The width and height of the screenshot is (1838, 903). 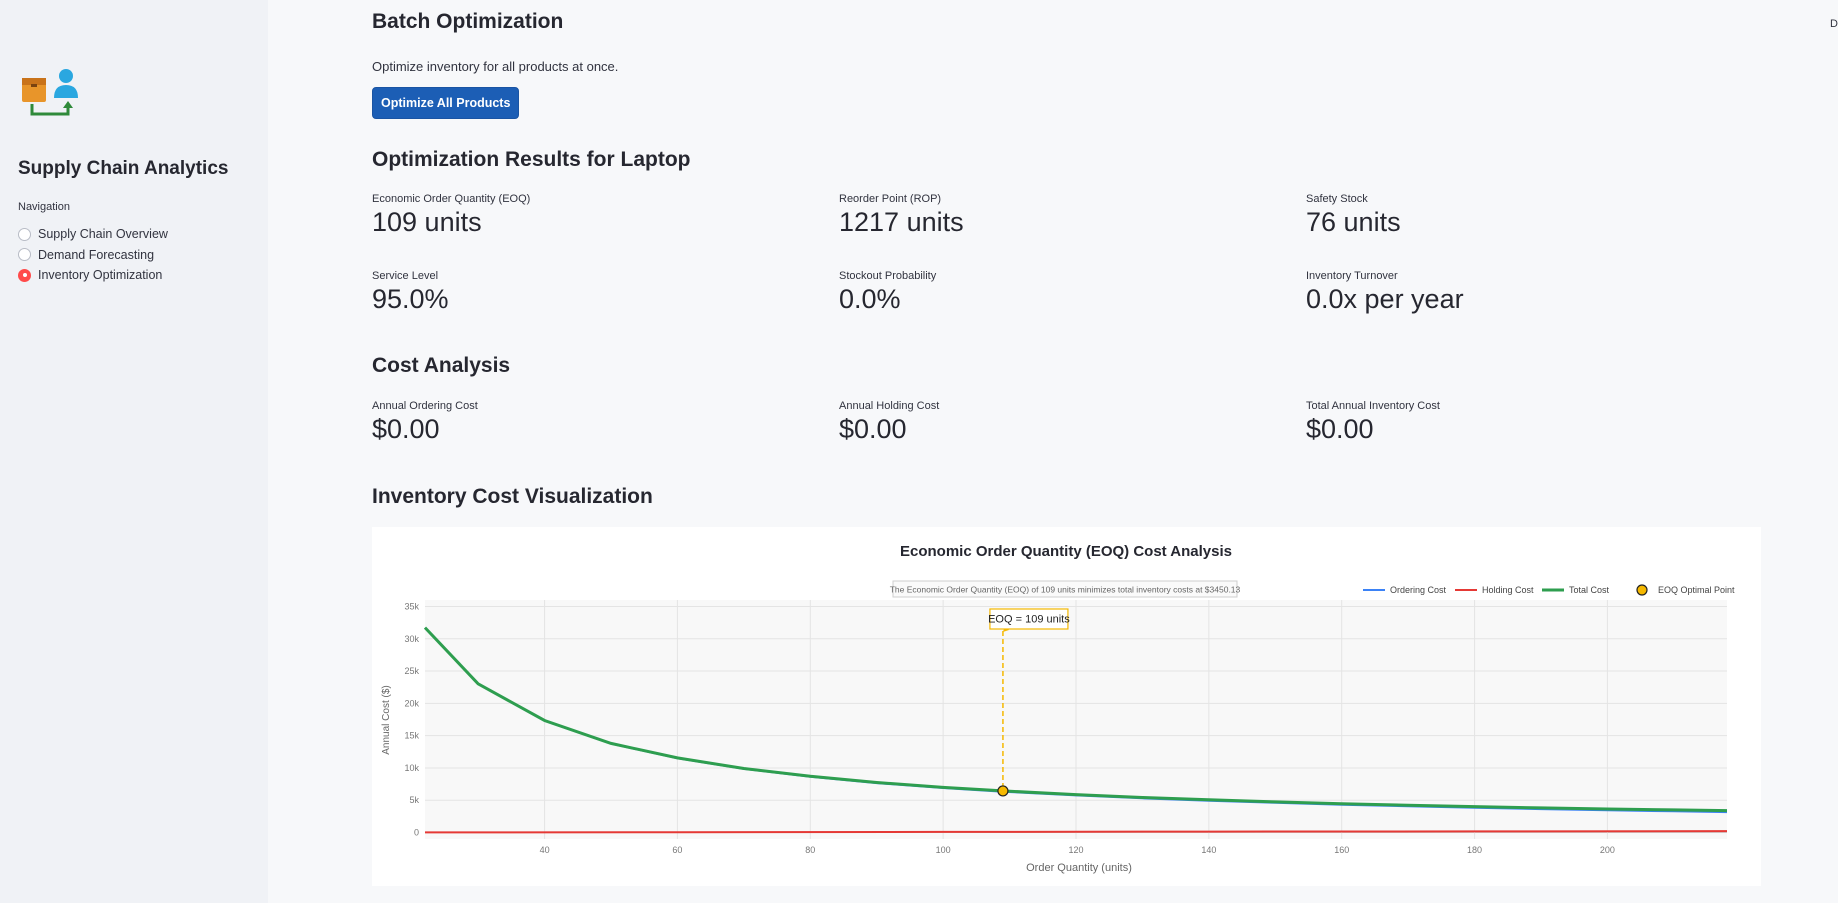 I want to click on metric-label: Total Annual Inventory Cost, so click(x=1373, y=406).